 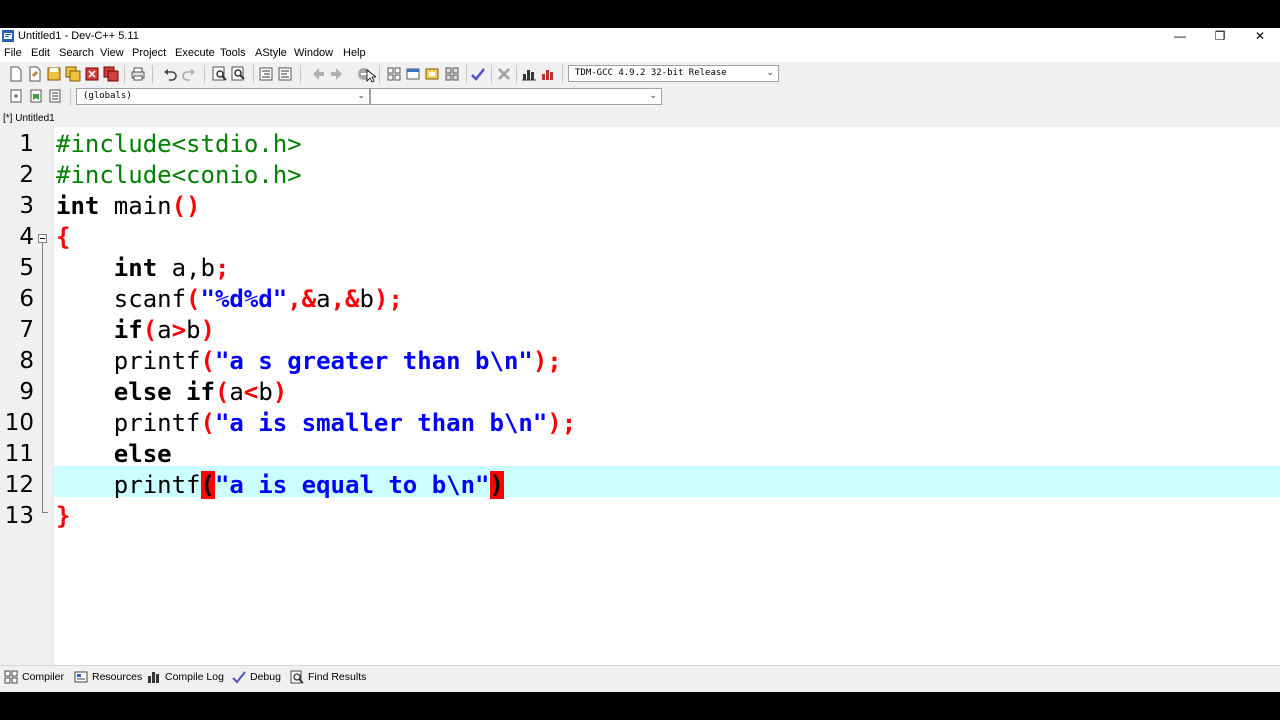 I want to click on debug-check-icon, so click(x=239, y=677).